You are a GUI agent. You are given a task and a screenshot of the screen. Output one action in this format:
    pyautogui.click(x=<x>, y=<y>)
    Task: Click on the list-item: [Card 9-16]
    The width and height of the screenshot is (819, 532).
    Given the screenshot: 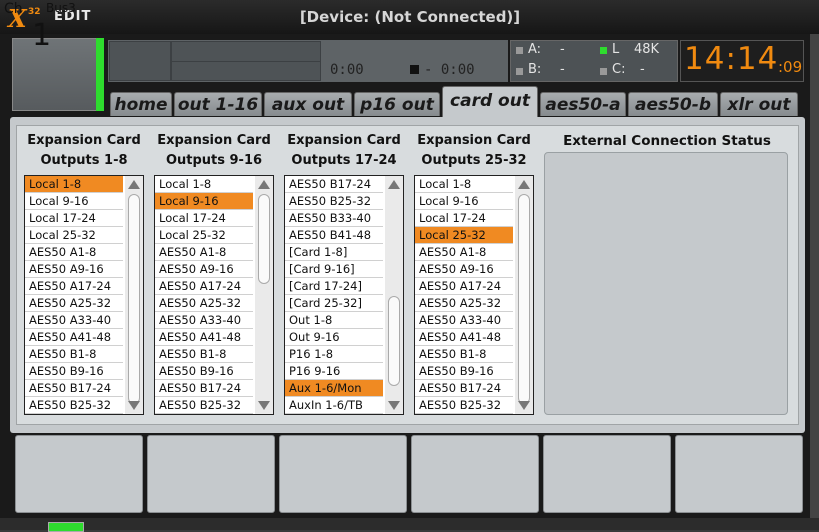 What is the action you would take?
    pyautogui.click(x=334, y=269)
    